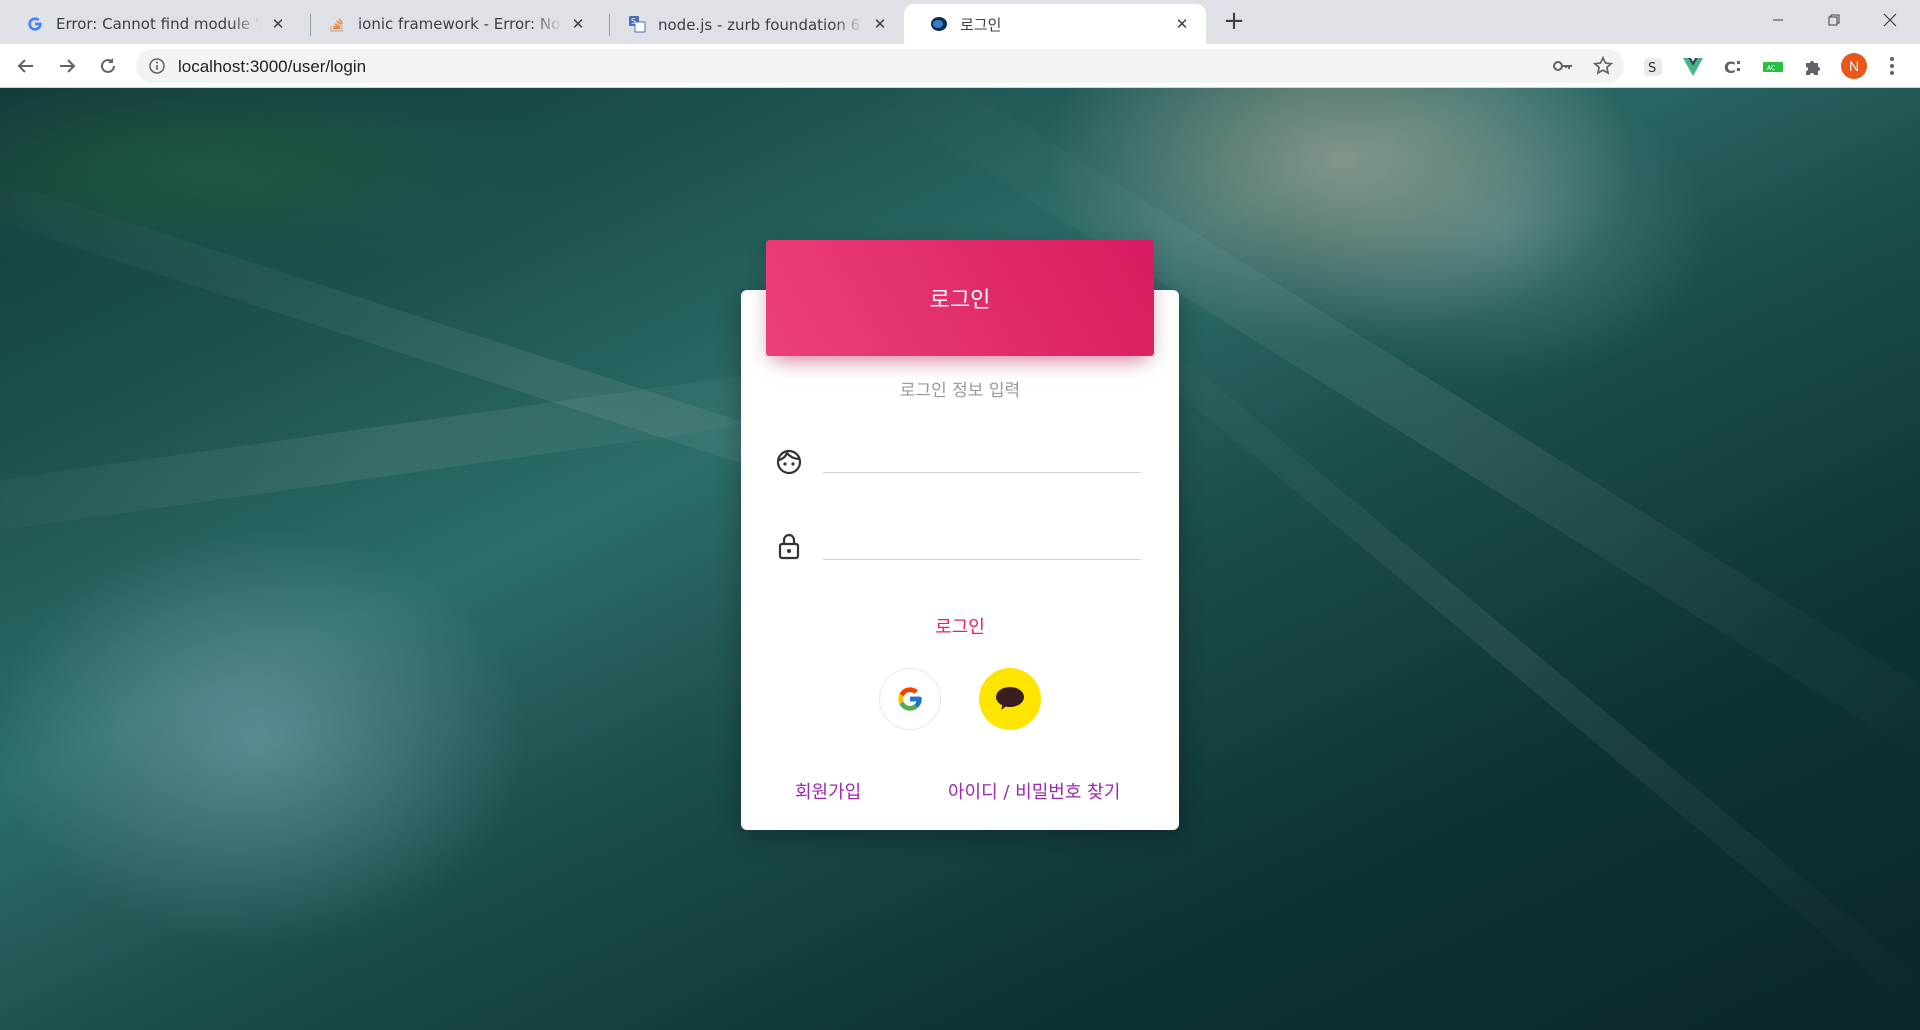  I want to click on translate-icon: S, so click(637, 24).